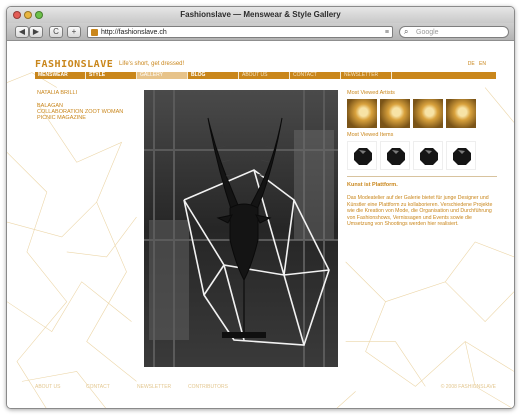 Image resolution: width=521 pixels, height=415 pixels. I want to click on site-slogan: Life's short, get dressed!, so click(152, 64).